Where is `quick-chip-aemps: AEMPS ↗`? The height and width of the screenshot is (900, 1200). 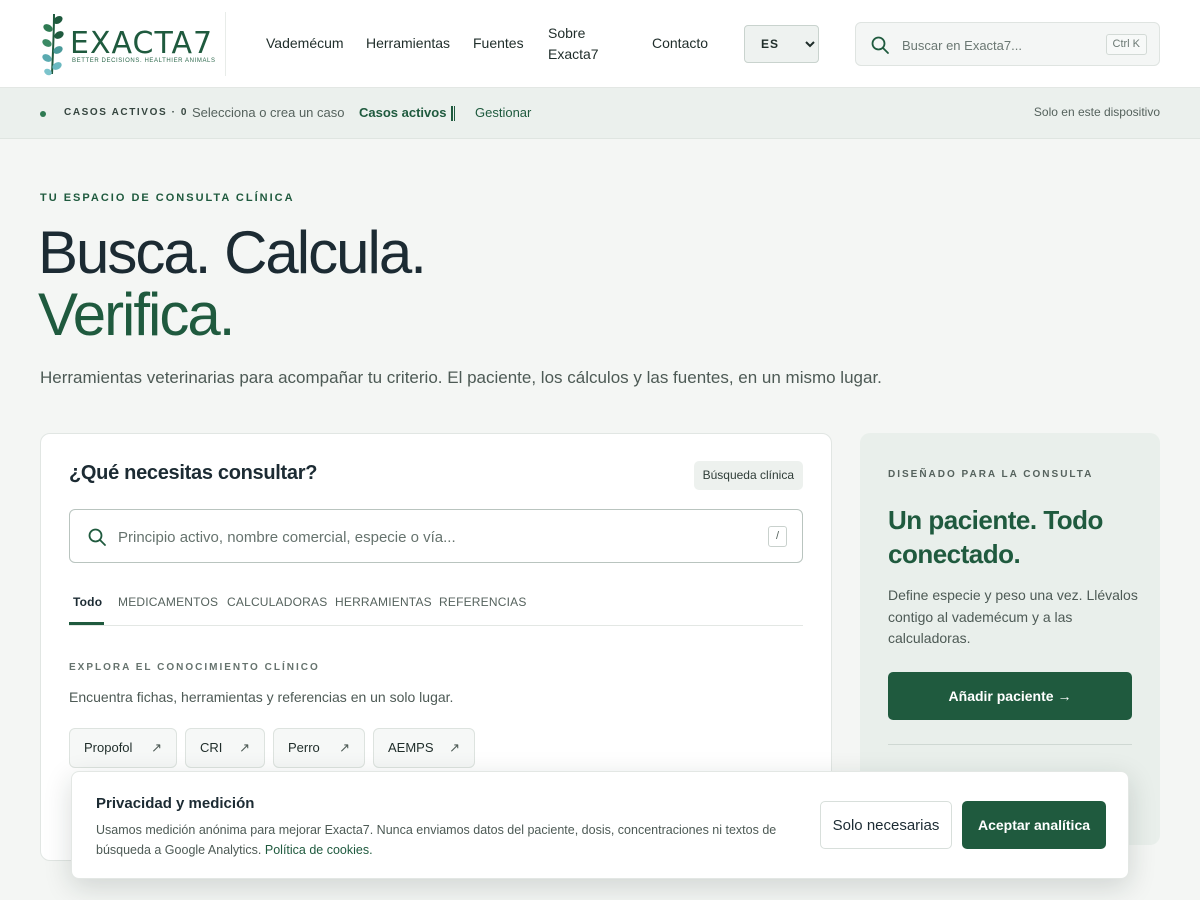
quick-chip-aemps: AEMPS ↗ is located at coordinates (424, 748).